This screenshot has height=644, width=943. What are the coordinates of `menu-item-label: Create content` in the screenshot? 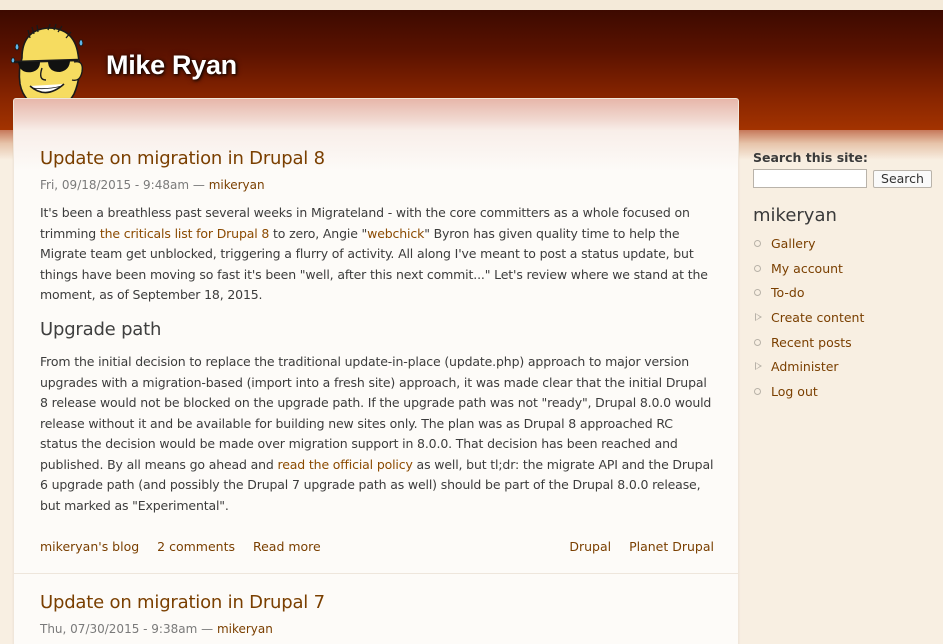 It's located at (817, 317).